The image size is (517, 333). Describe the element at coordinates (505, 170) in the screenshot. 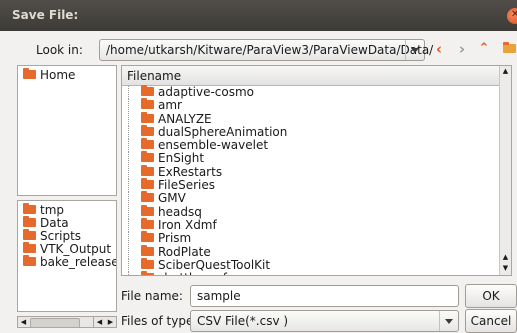

I see `file-list-vscrollbar: ▲ ▲ ▼` at that location.